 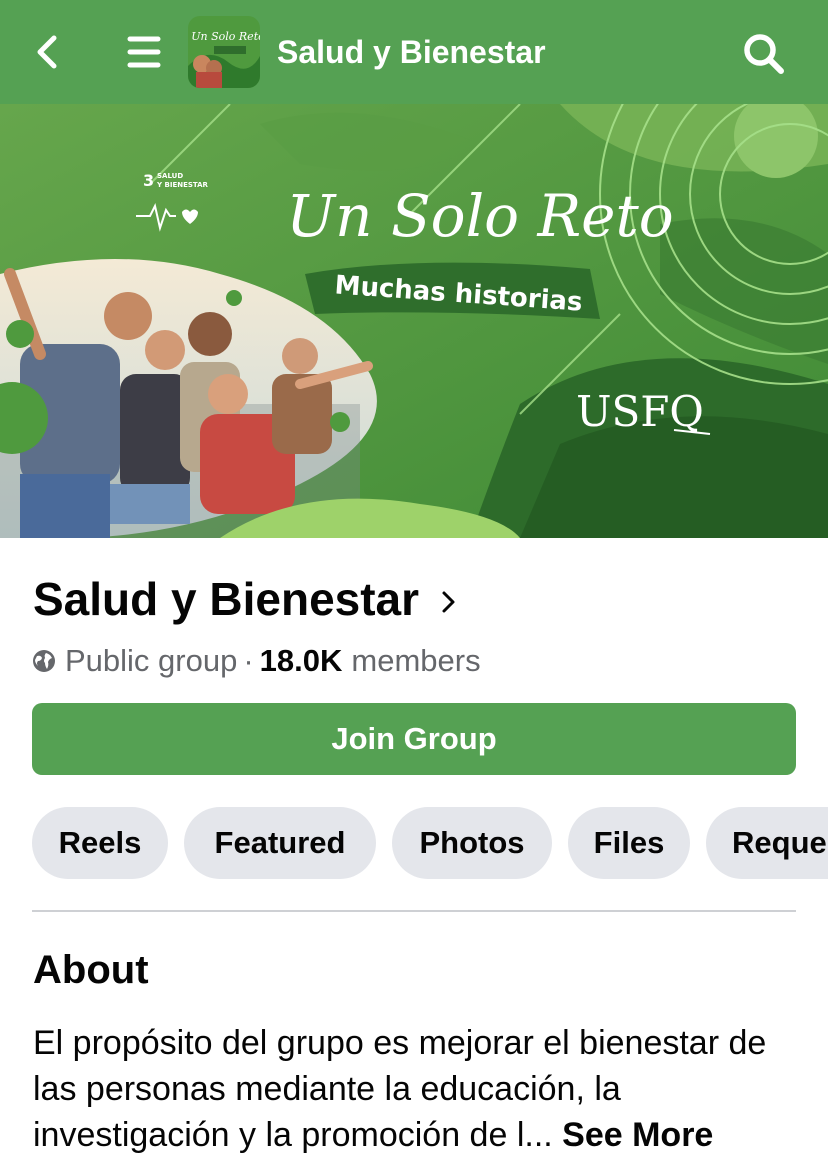 I want to click on svg-text: Y BIENESTAR, so click(x=182, y=185).